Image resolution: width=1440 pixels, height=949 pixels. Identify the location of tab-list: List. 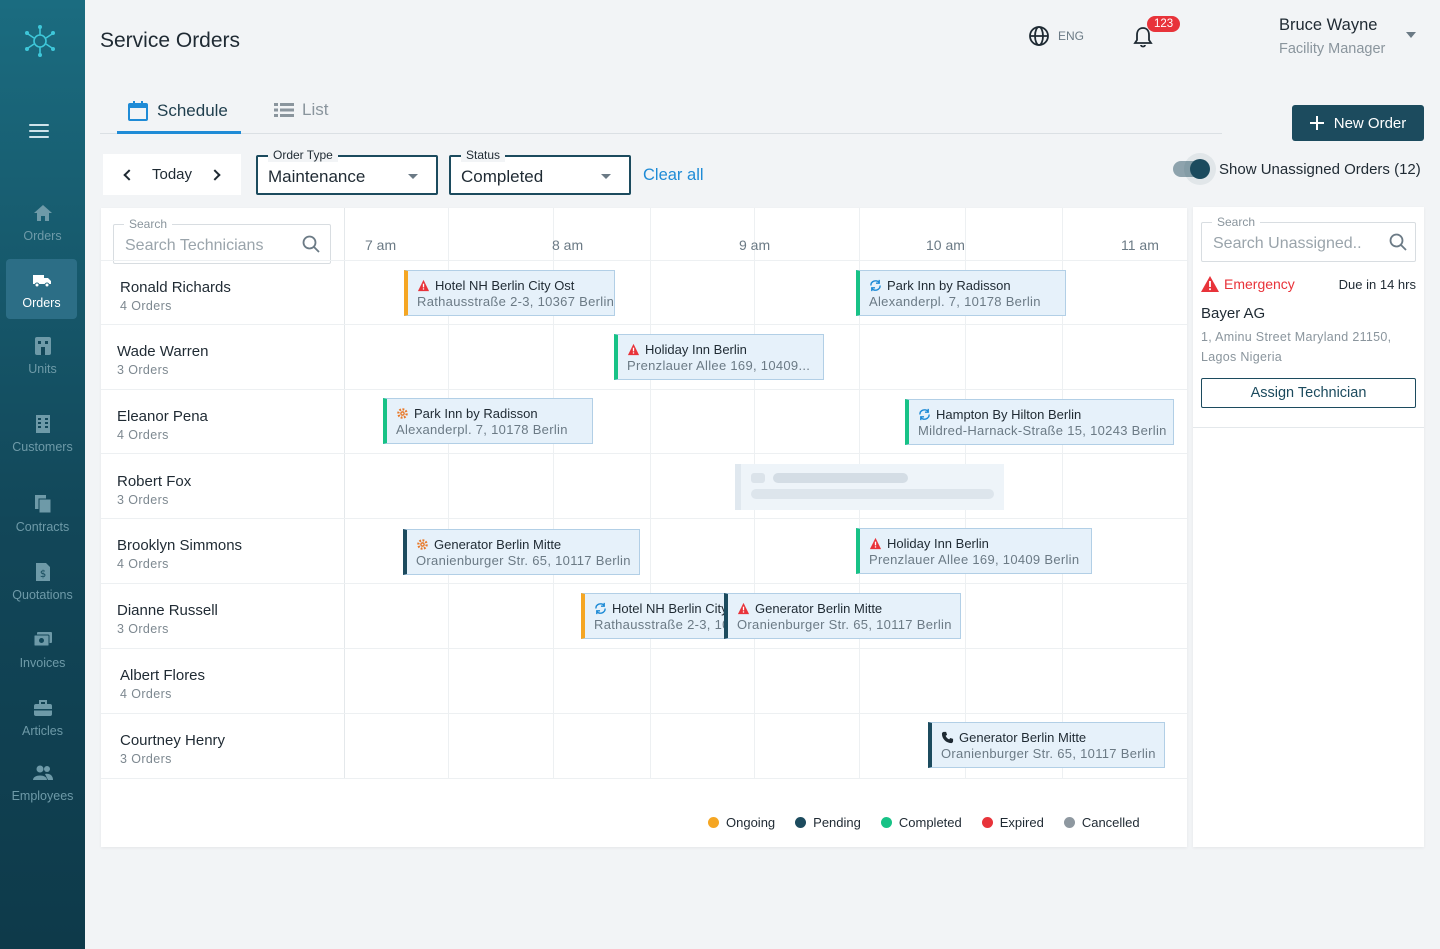
(301, 110).